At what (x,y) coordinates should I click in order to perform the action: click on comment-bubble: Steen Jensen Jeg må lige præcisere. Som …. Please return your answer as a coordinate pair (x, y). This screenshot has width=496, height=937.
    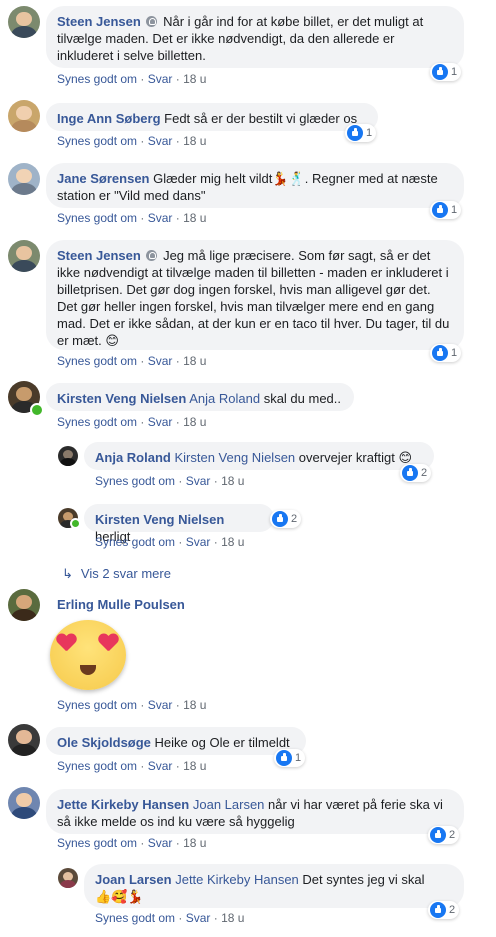
    Looking at the image, I should click on (255, 295).